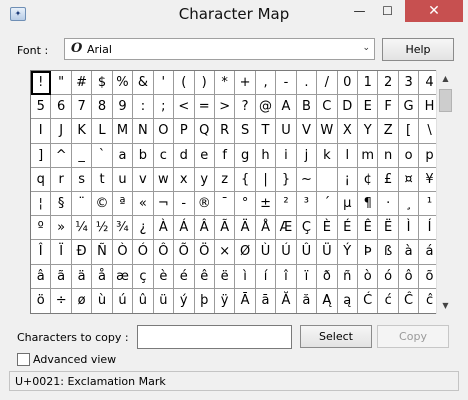  What do you see at coordinates (123, 131) in the screenshot?
I see `character-cell: M` at bounding box center [123, 131].